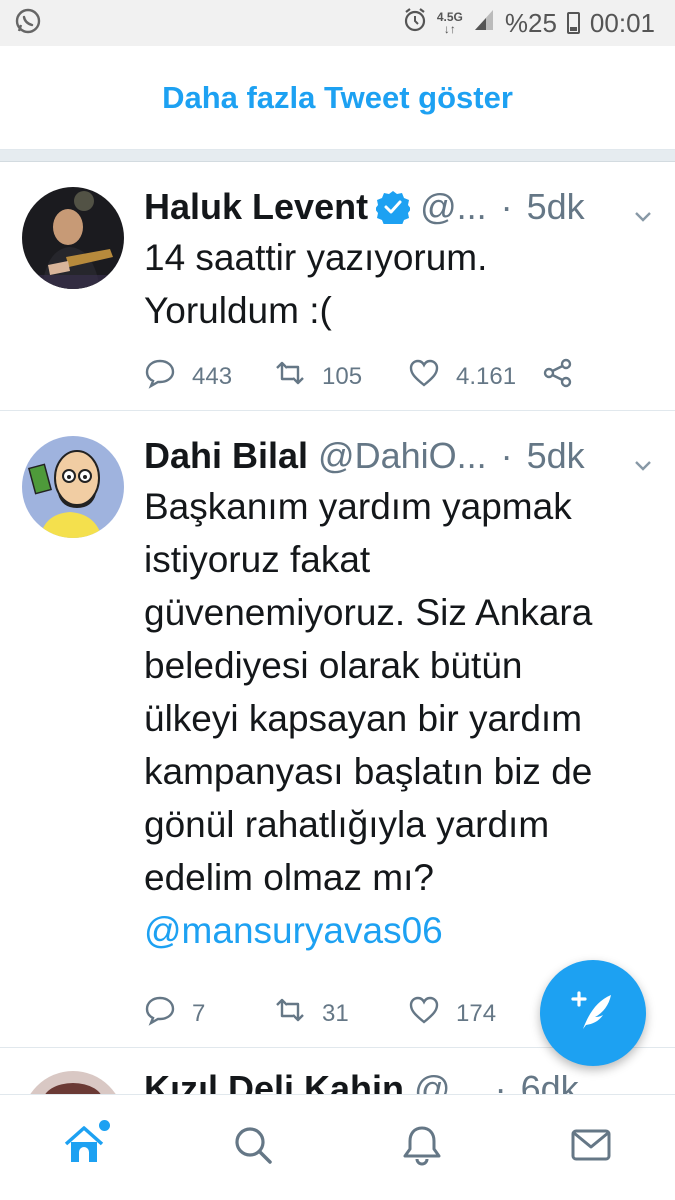 The height and width of the screenshot is (1200, 675). I want to click on verified-badge-icon, so click(393, 208).